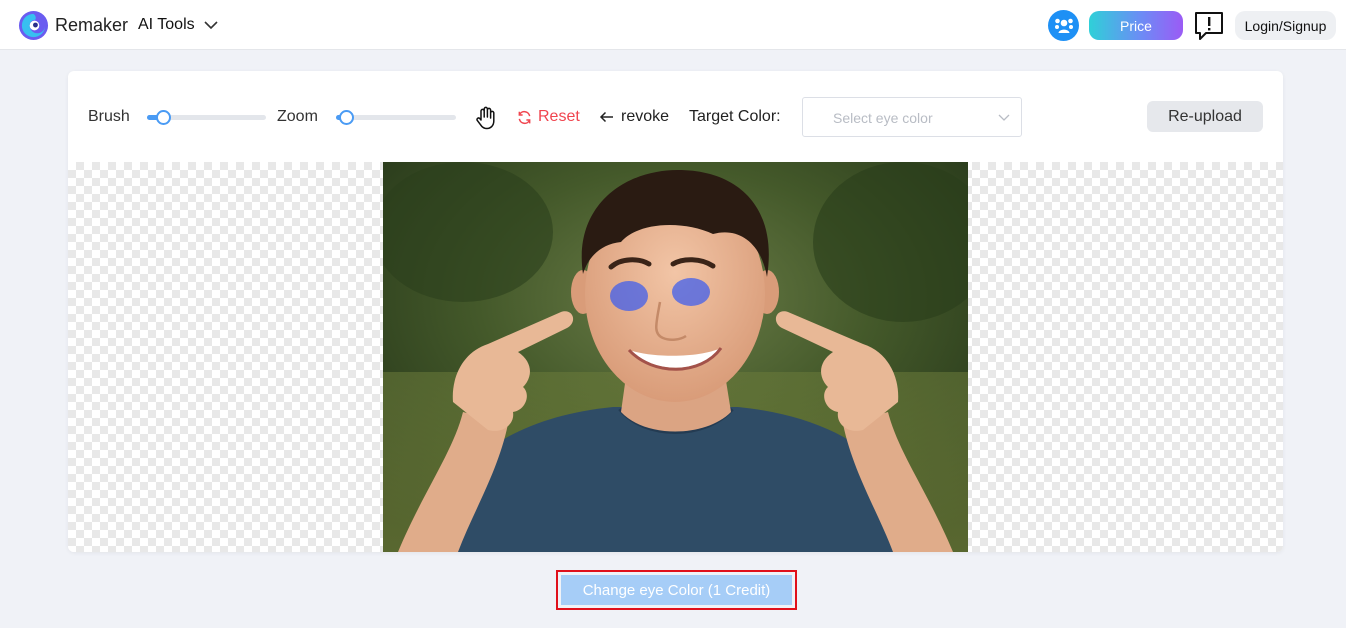 This screenshot has width=1346, height=642. What do you see at coordinates (1209, 26) in the screenshot?
I see `feedback-icon` at bounding box center [1209, 26].